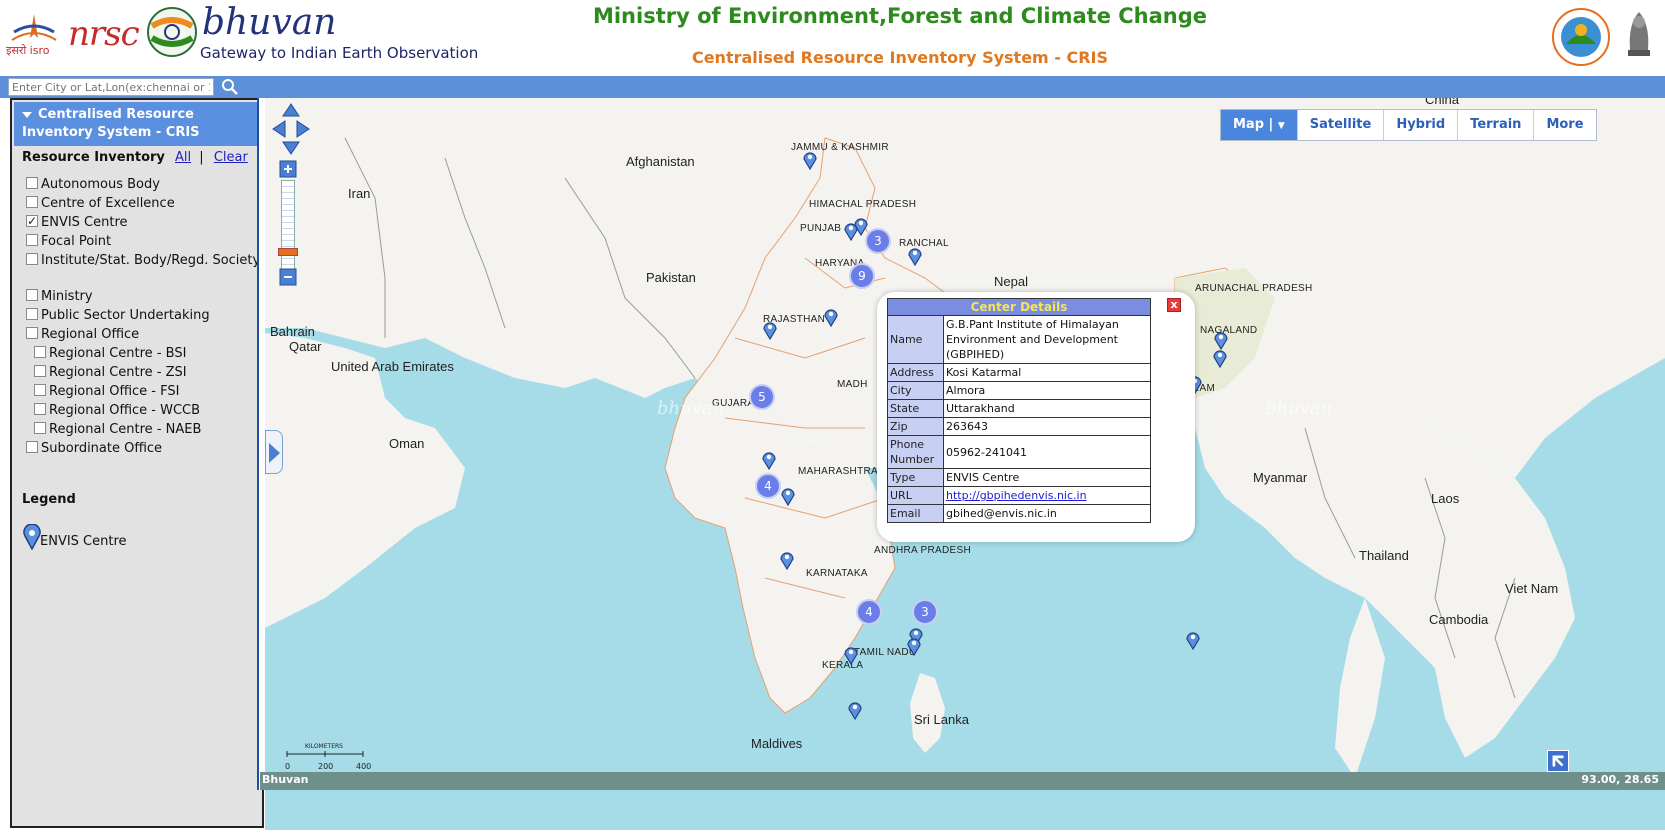 The image size is (1665, 839). Describe the element at coordinates (1174, 305) in the screenshot. I see `close-icon: x` at that location.